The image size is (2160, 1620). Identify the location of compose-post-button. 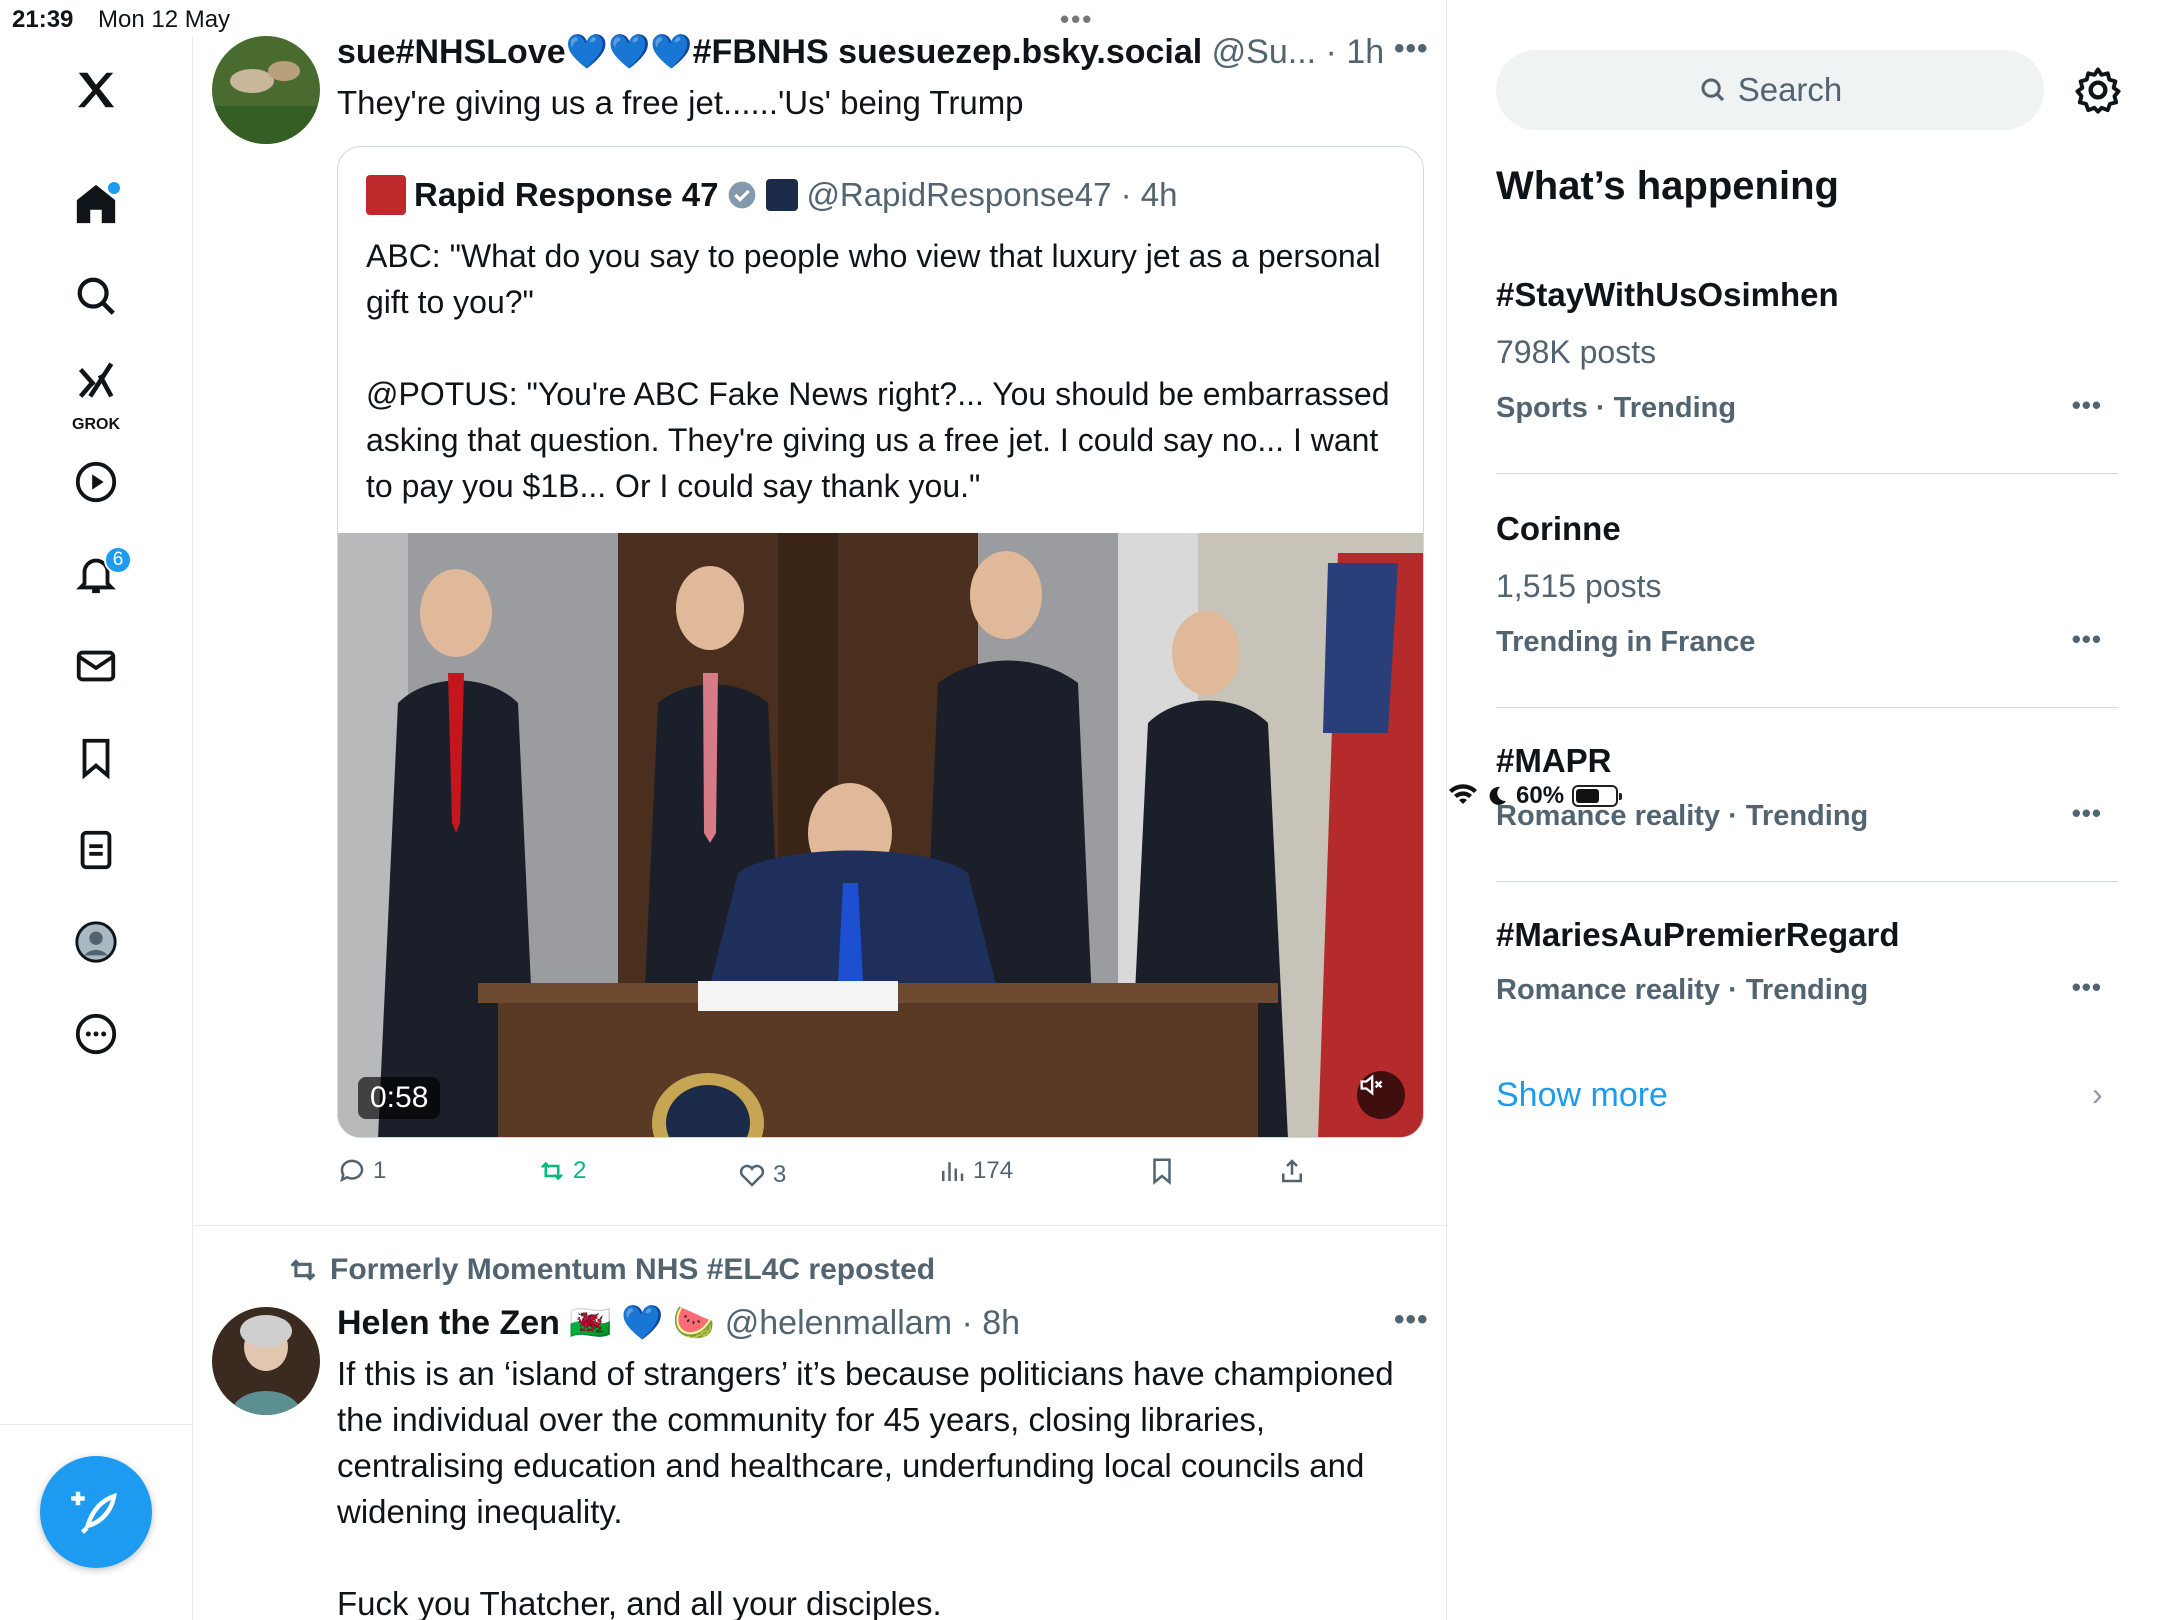
(96, 1512).